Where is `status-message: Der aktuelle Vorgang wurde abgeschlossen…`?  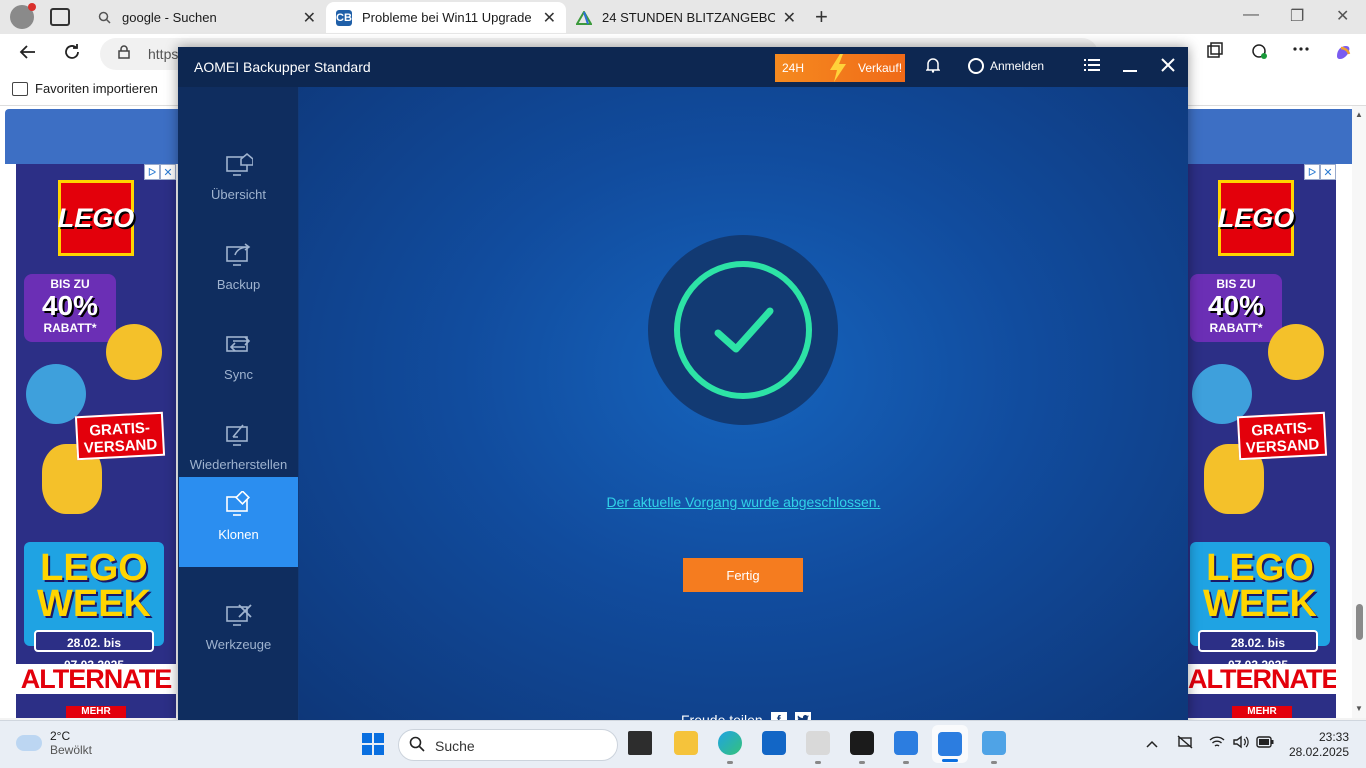
status-message: Der aktuelle Vorgang wurde abgeschlossen… is located at coordinates (743, 502).